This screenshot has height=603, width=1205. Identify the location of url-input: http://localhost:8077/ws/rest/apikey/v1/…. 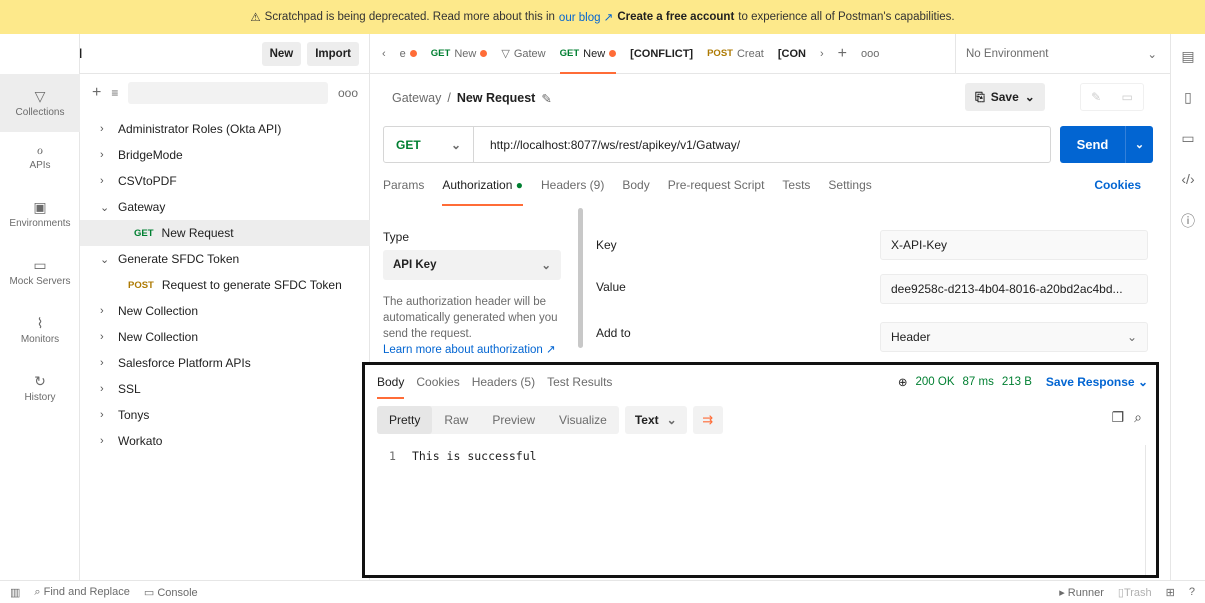
(607, 145).